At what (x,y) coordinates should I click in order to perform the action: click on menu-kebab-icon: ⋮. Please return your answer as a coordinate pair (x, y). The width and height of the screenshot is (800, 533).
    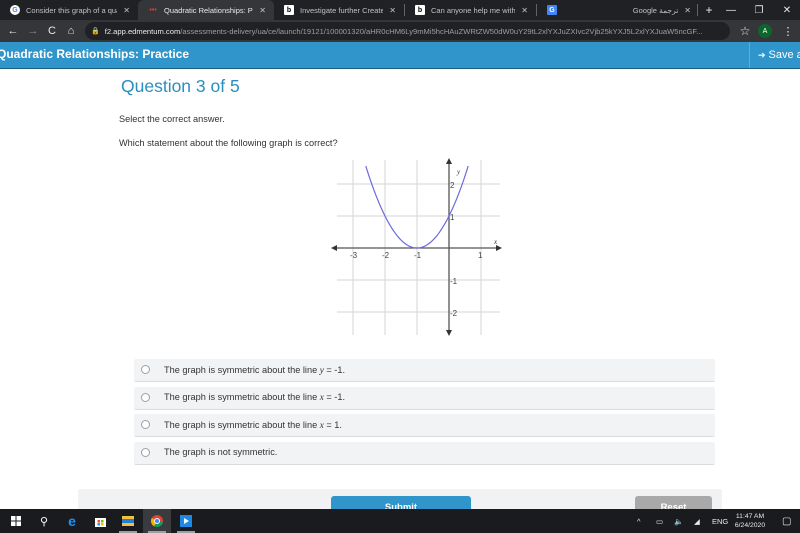
    Looking at the image, I should click on (788, 31).